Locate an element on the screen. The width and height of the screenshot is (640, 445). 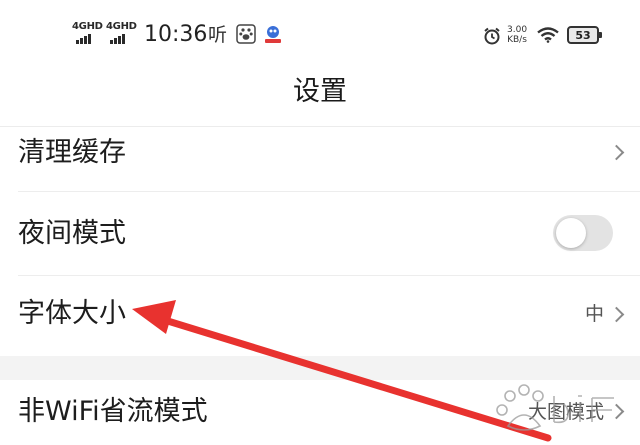
speed-unit: KB/s is located at coordinates (517, 40).